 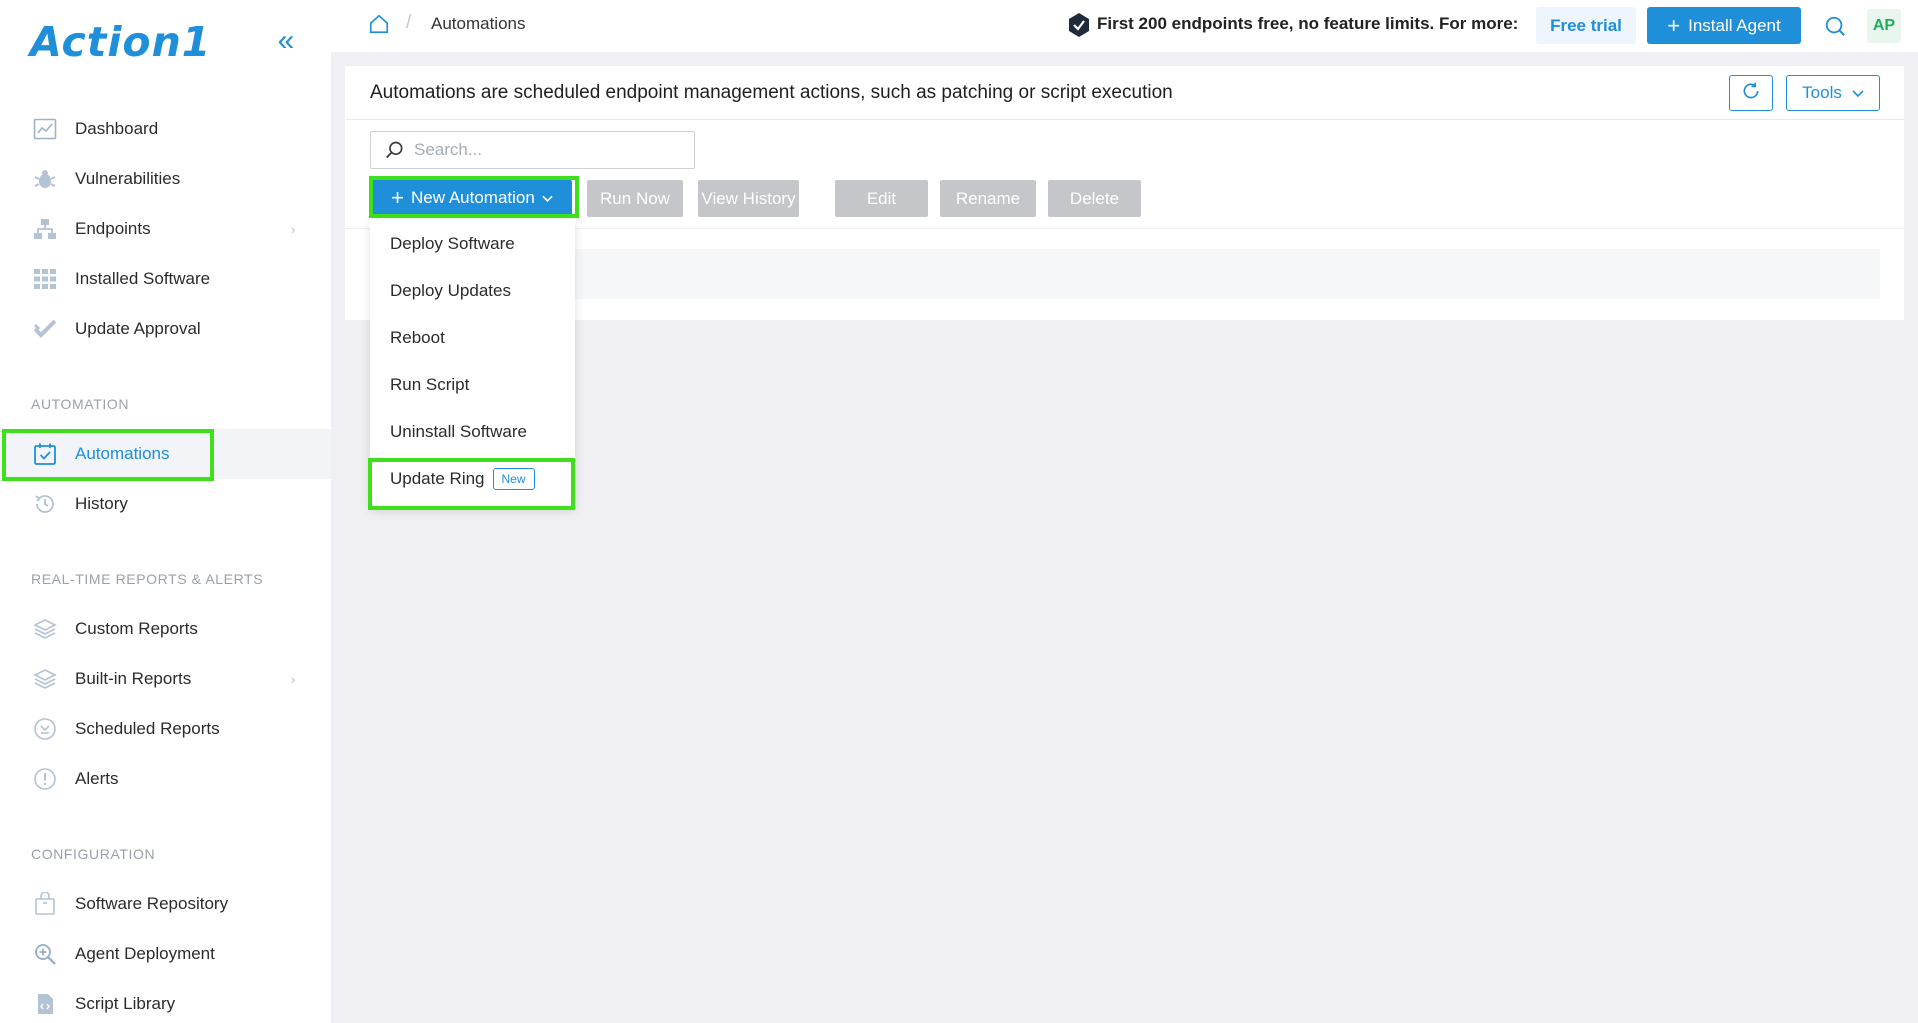 What do you see at coordinates (93, 854) in the screenshot?
I see `section-title-configuration: CONFIGURATION` at bounding box center [93, 854].